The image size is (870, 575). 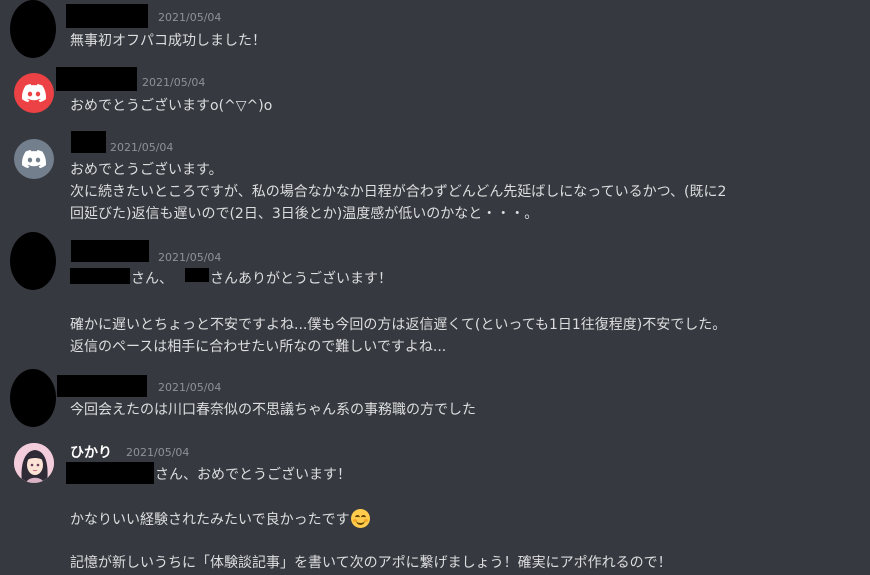 I want to click on message-5: 2021/05/04 今回会えたのは川口春奈似の不思議ちゃん系の事務職の方でした, so click(x=435, y=398).